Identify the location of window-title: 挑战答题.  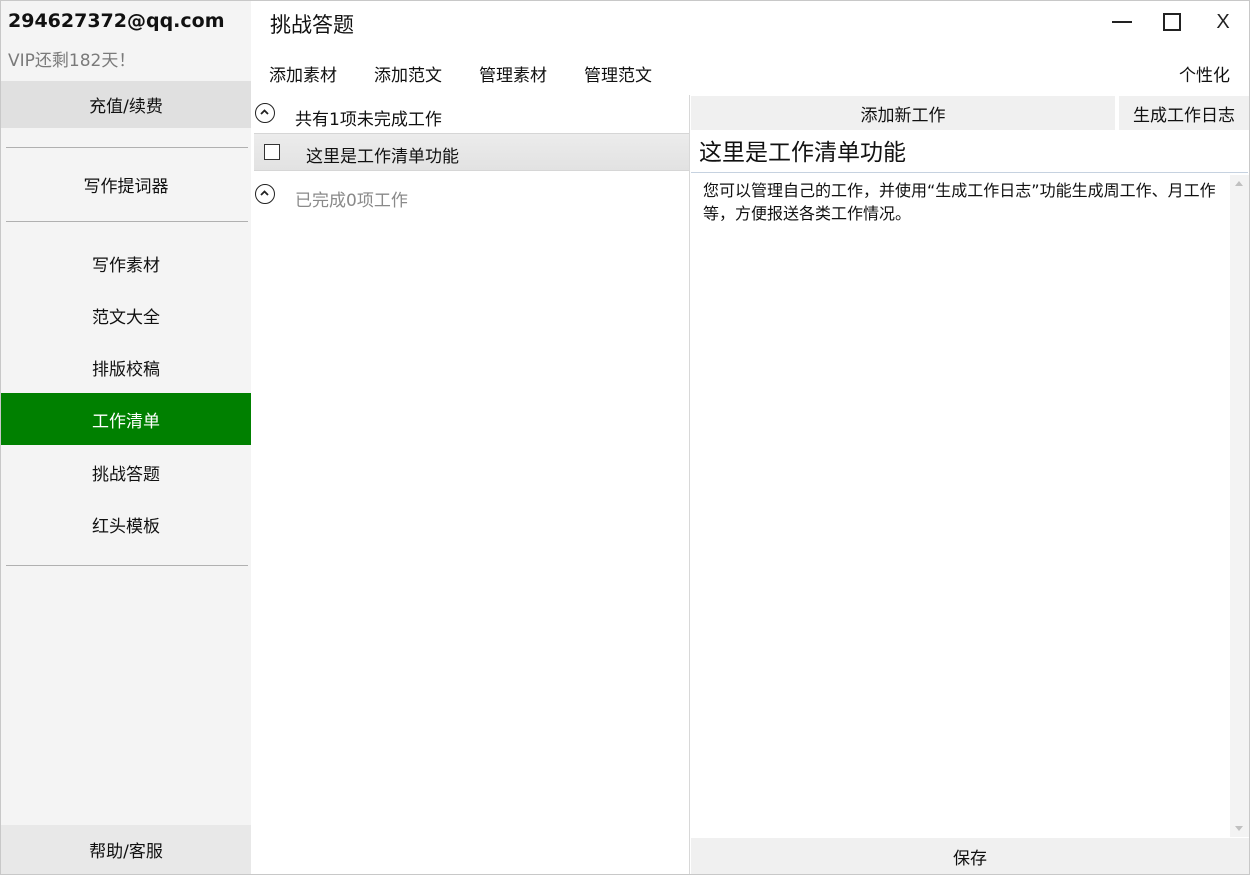
(312, 25).